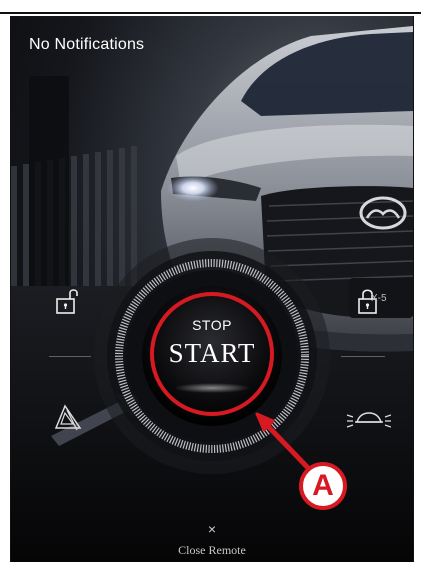 The image size is (421, 562). I want to click on annotation-letter: A, so click(323, 485).